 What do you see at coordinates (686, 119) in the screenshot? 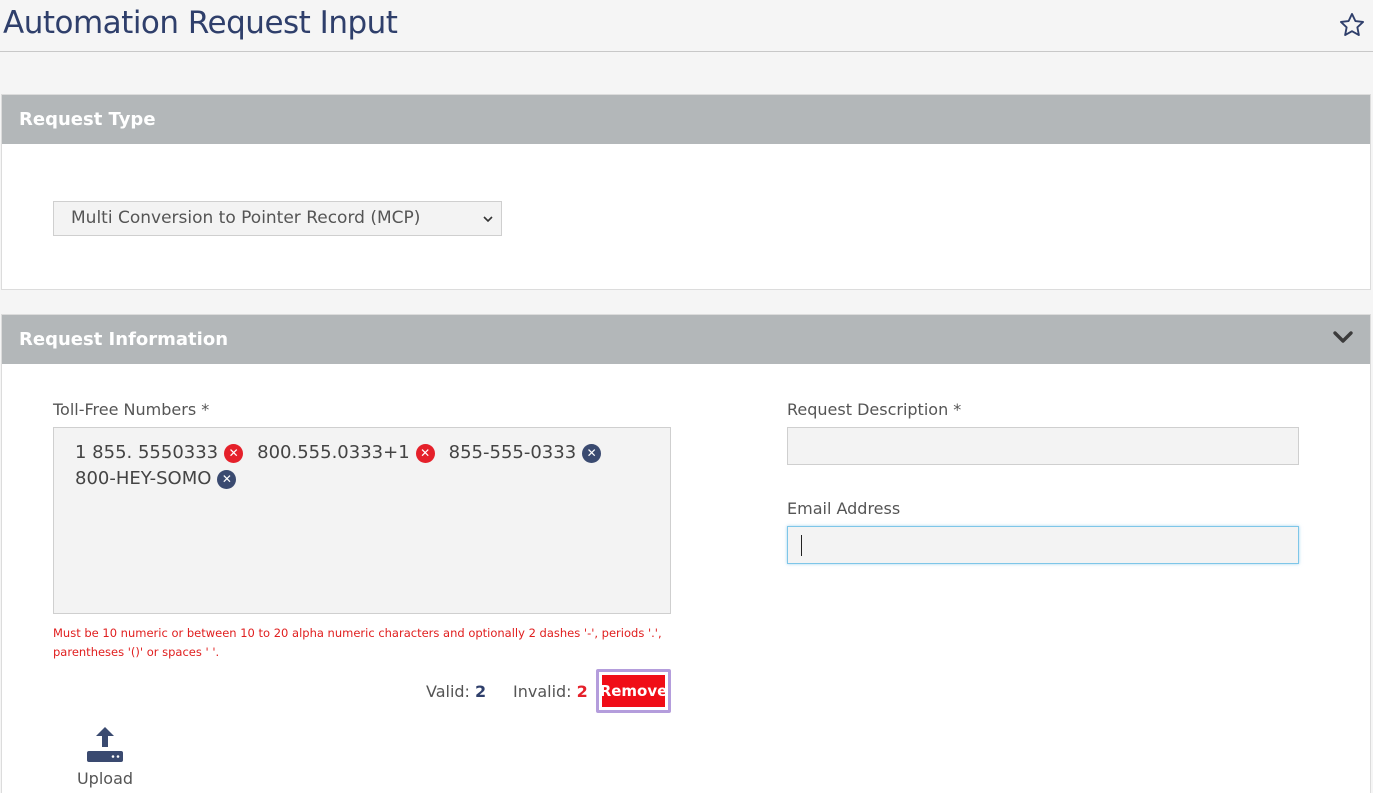
I see `panel-heading: Request Type` at bounding box center [686, 119].